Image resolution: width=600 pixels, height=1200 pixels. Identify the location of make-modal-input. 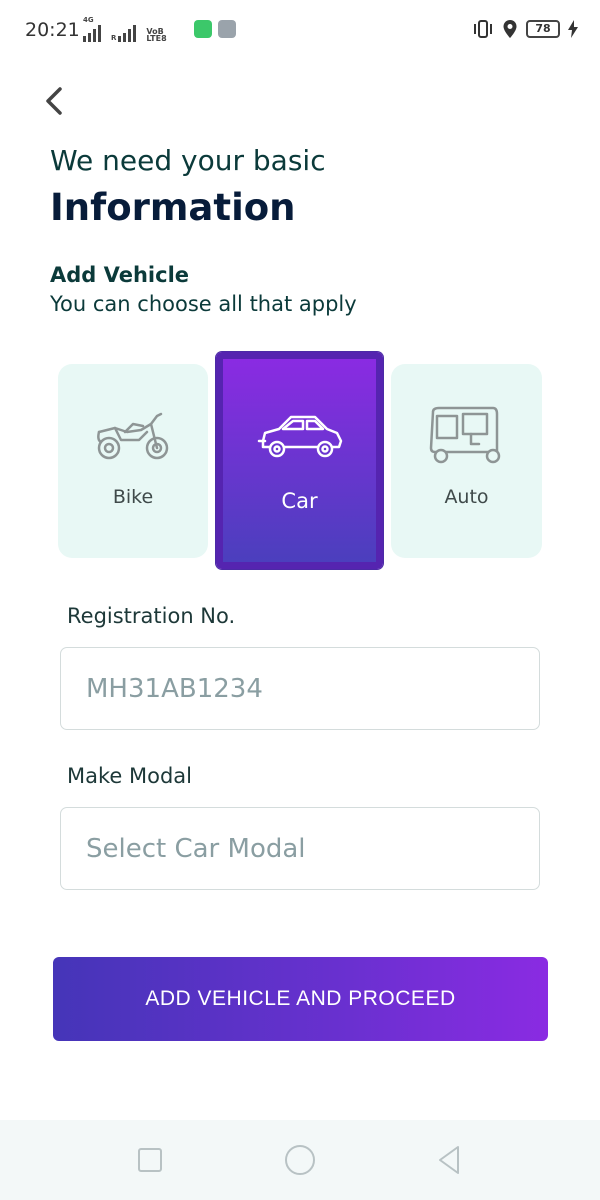
(300, 848).